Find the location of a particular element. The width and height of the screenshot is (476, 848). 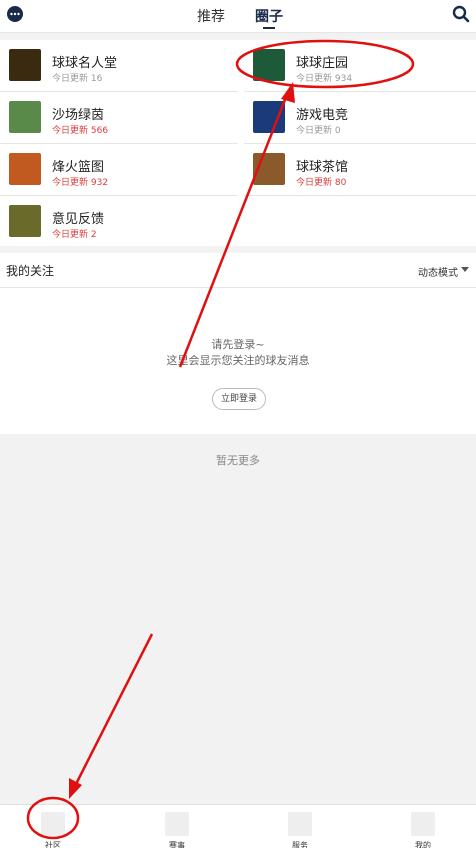

circle-update-count: 今日更新 0 is located at coordinates (318, 131).